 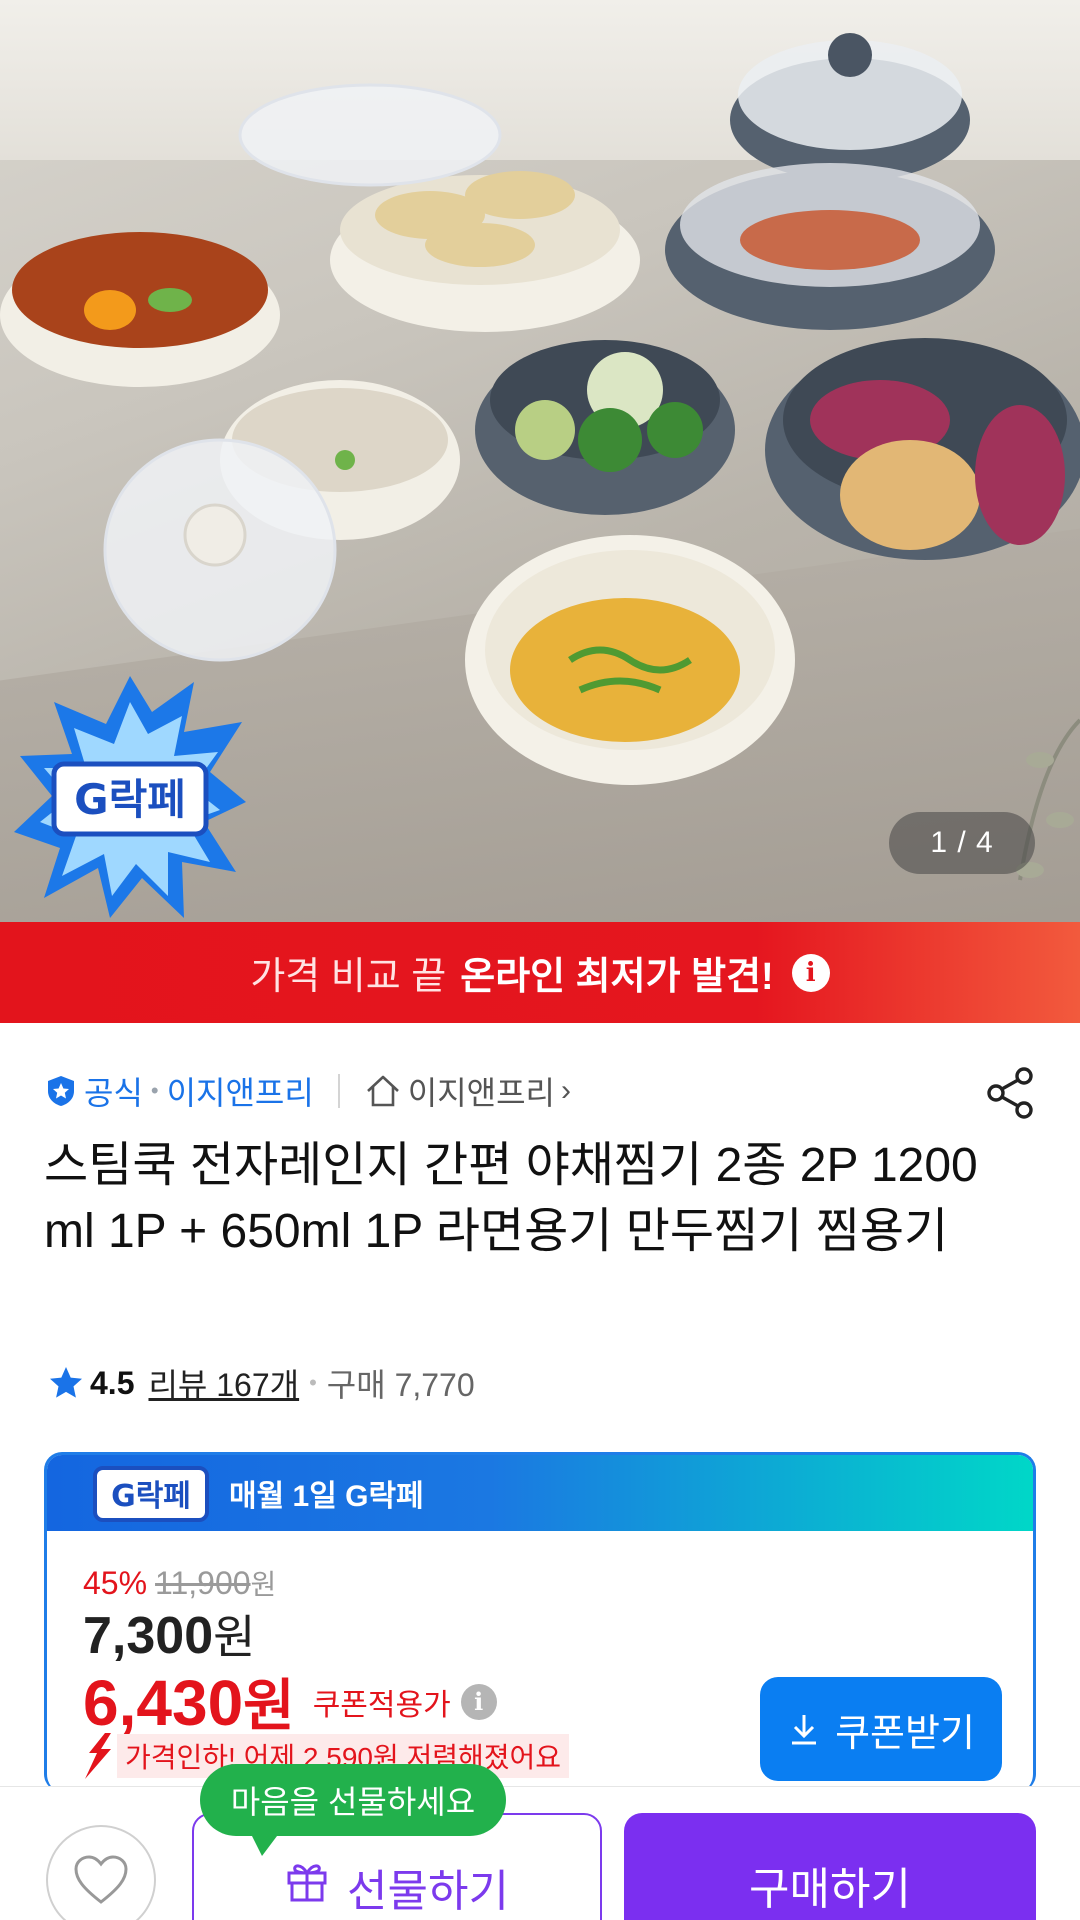 What do you see at coordinates (382, 1091) in the screenshot?
I see `home-icon` at bounding box center [382, 1091].